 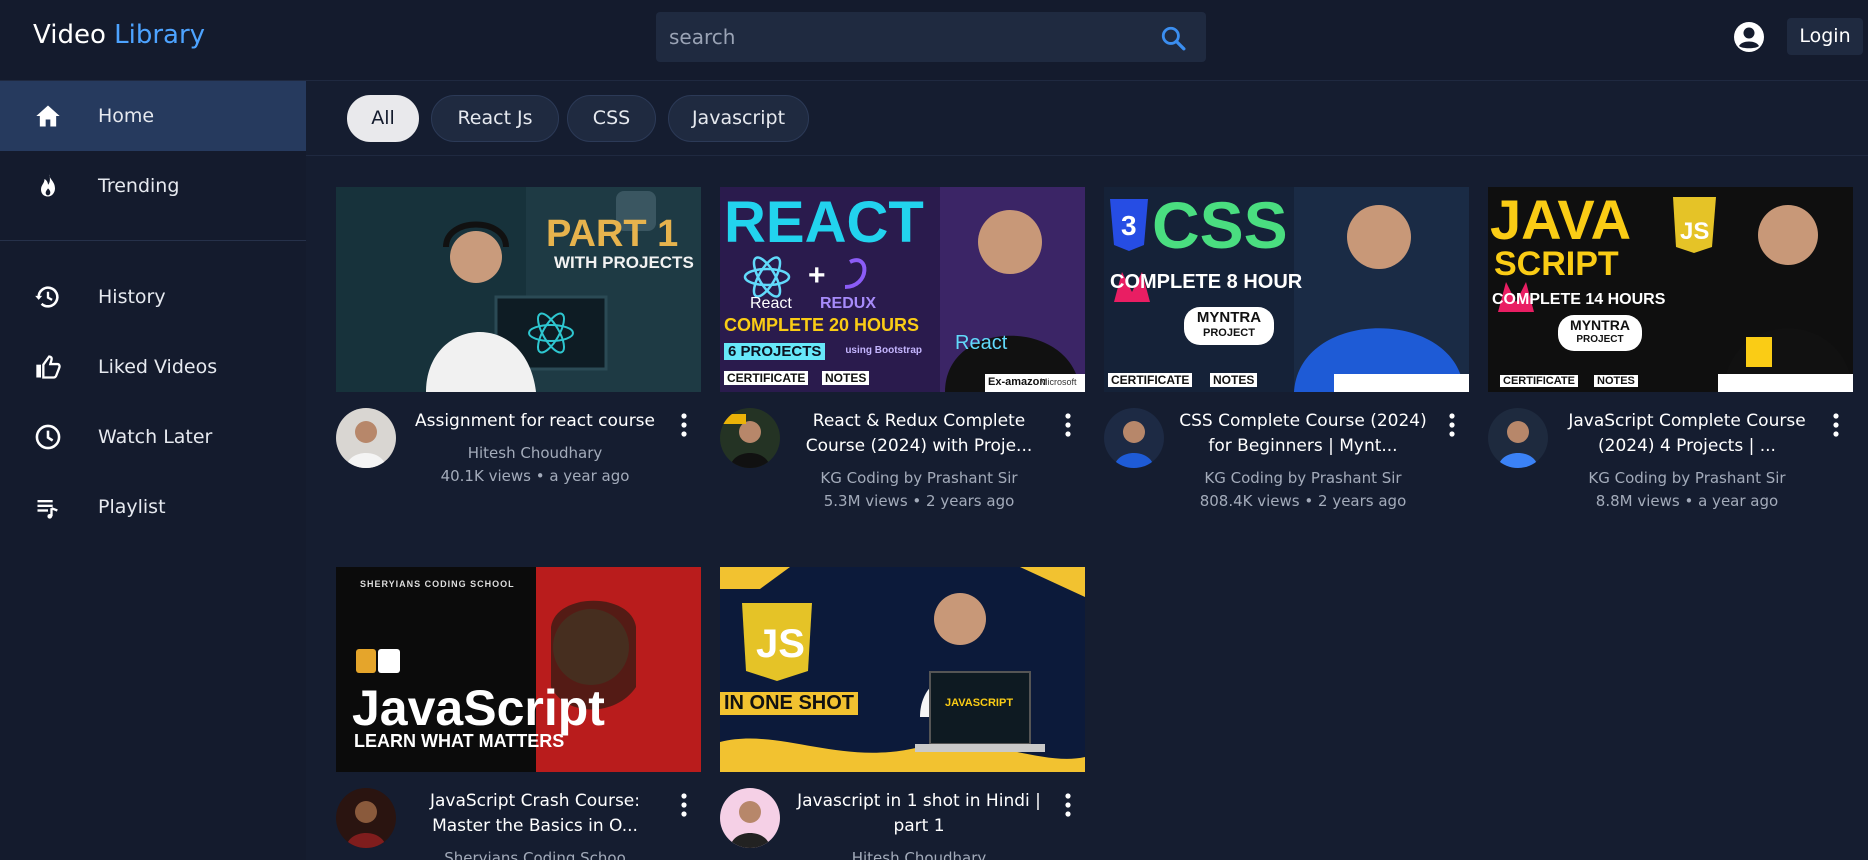 I want to click on video-meta: 40.1K views • a year ago, so click(x=535, y=476).